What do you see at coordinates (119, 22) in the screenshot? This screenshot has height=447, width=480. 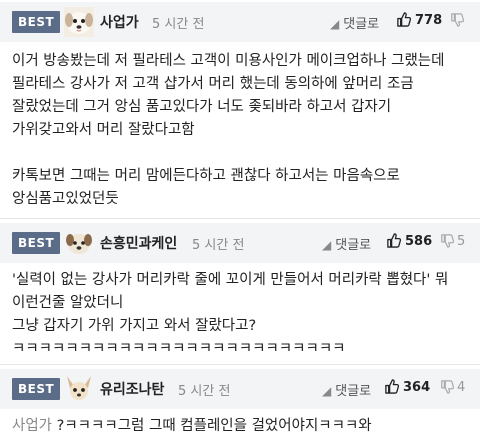 I see `comment-author: 사업가` at bounding box center [119, 22].